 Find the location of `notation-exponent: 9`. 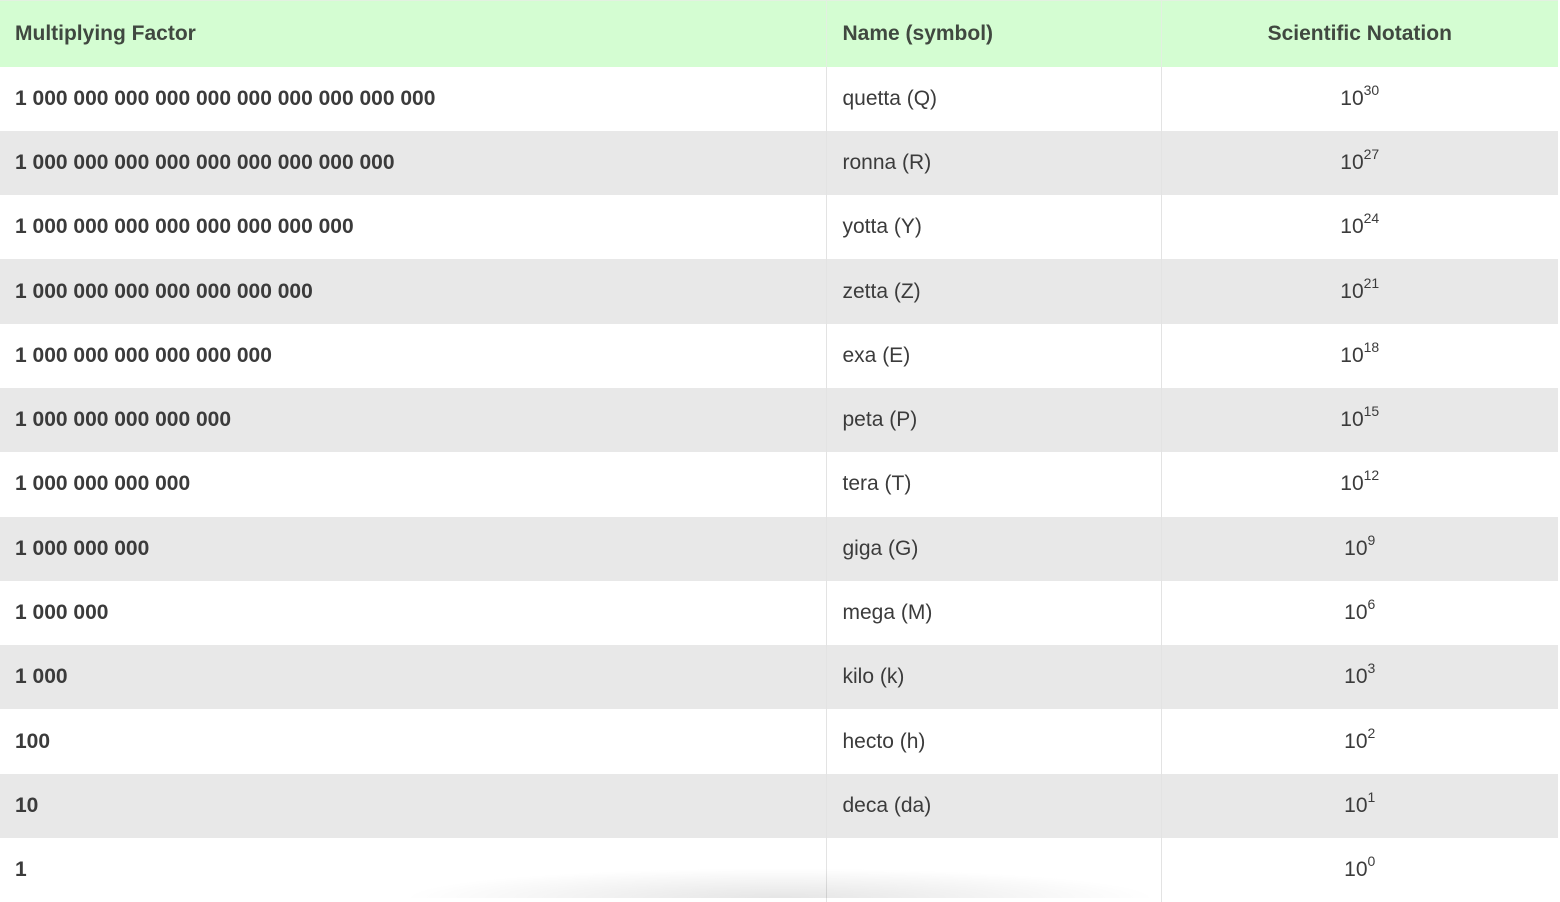

notation-exponent: 9 is located at coordinates (1372, 540).